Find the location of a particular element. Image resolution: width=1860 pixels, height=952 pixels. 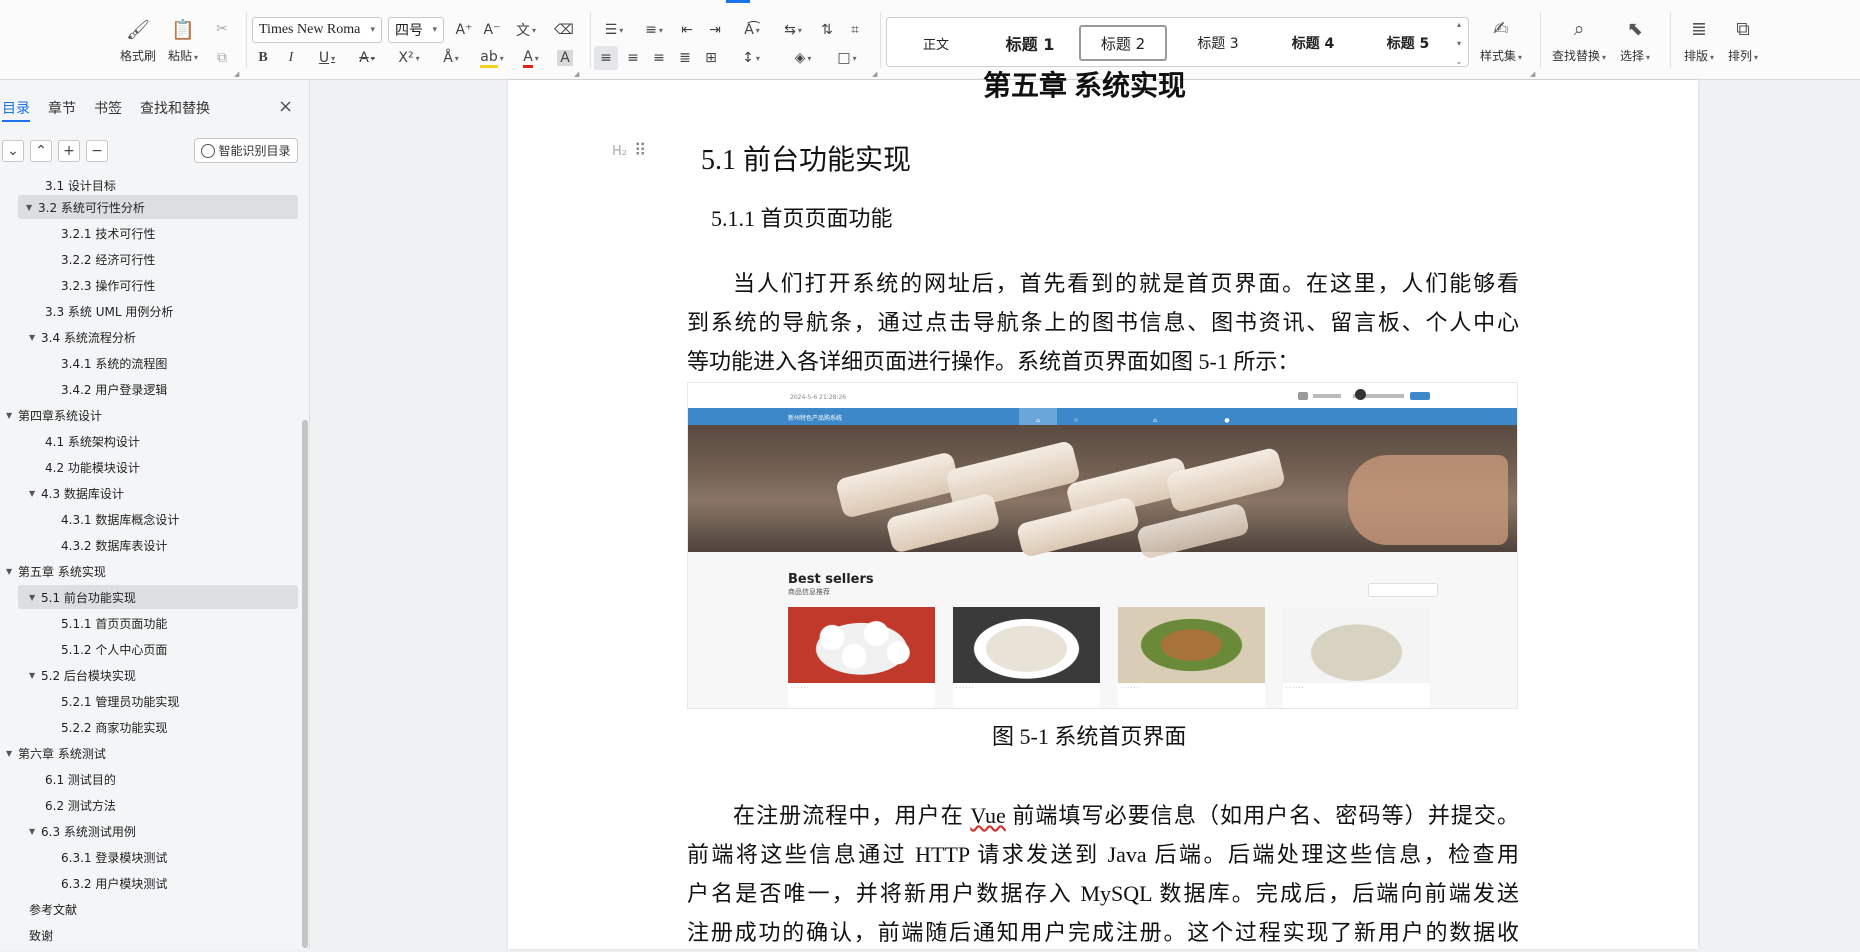

borders-button: □ ▾ is located at coordinates (847, 58).